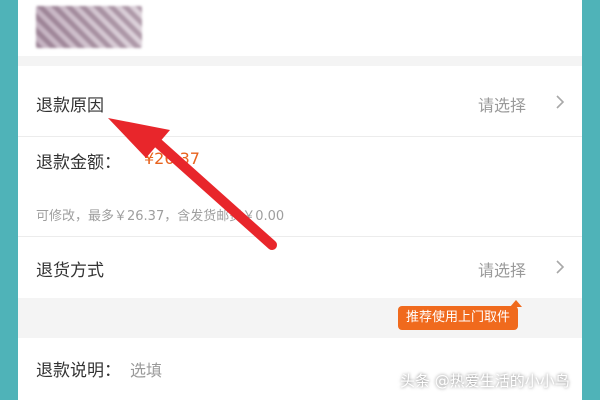 Image resolution: width=600 pixels, height=400 pixels. I want to click on refund-amount-value: ¥26.37, so click(172, 158).